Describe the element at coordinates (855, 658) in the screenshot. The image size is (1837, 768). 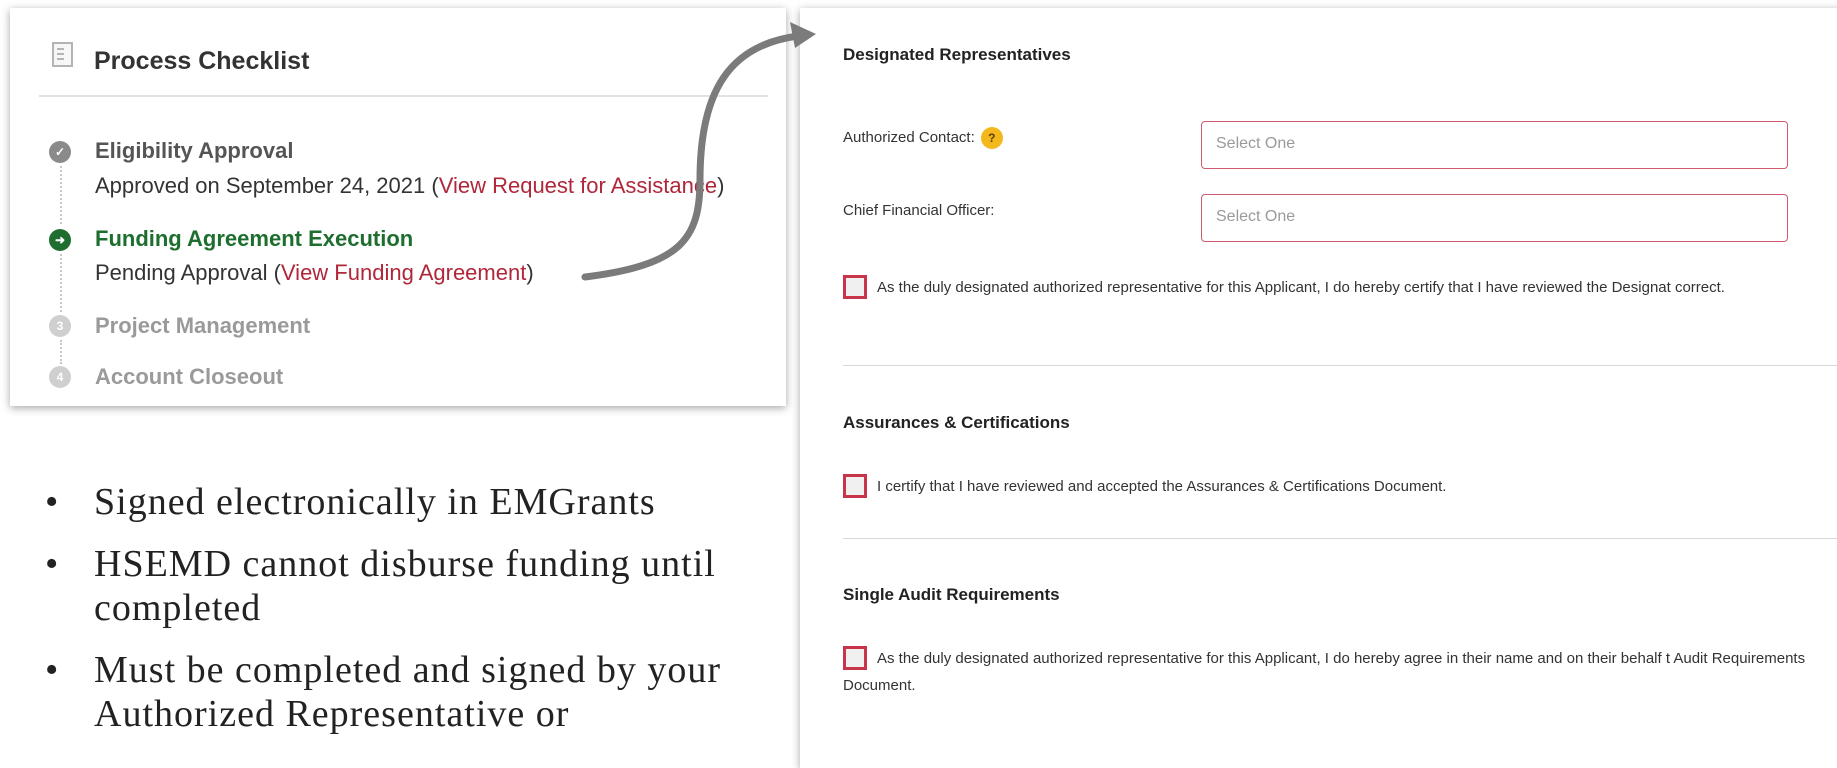
I see `audit-certify-checkbox` at that location.